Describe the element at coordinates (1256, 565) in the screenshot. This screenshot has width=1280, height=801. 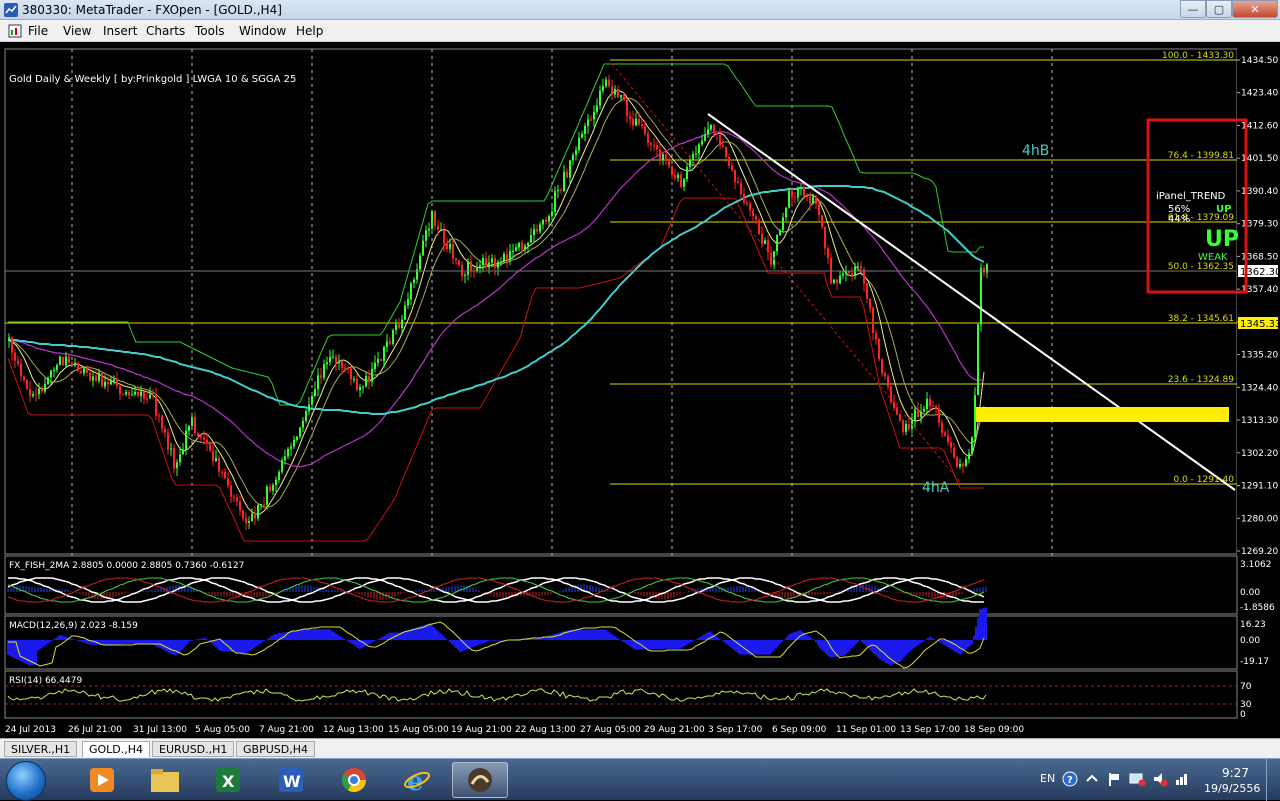
I see `fisher-axis-top: 3.1062` at that location.